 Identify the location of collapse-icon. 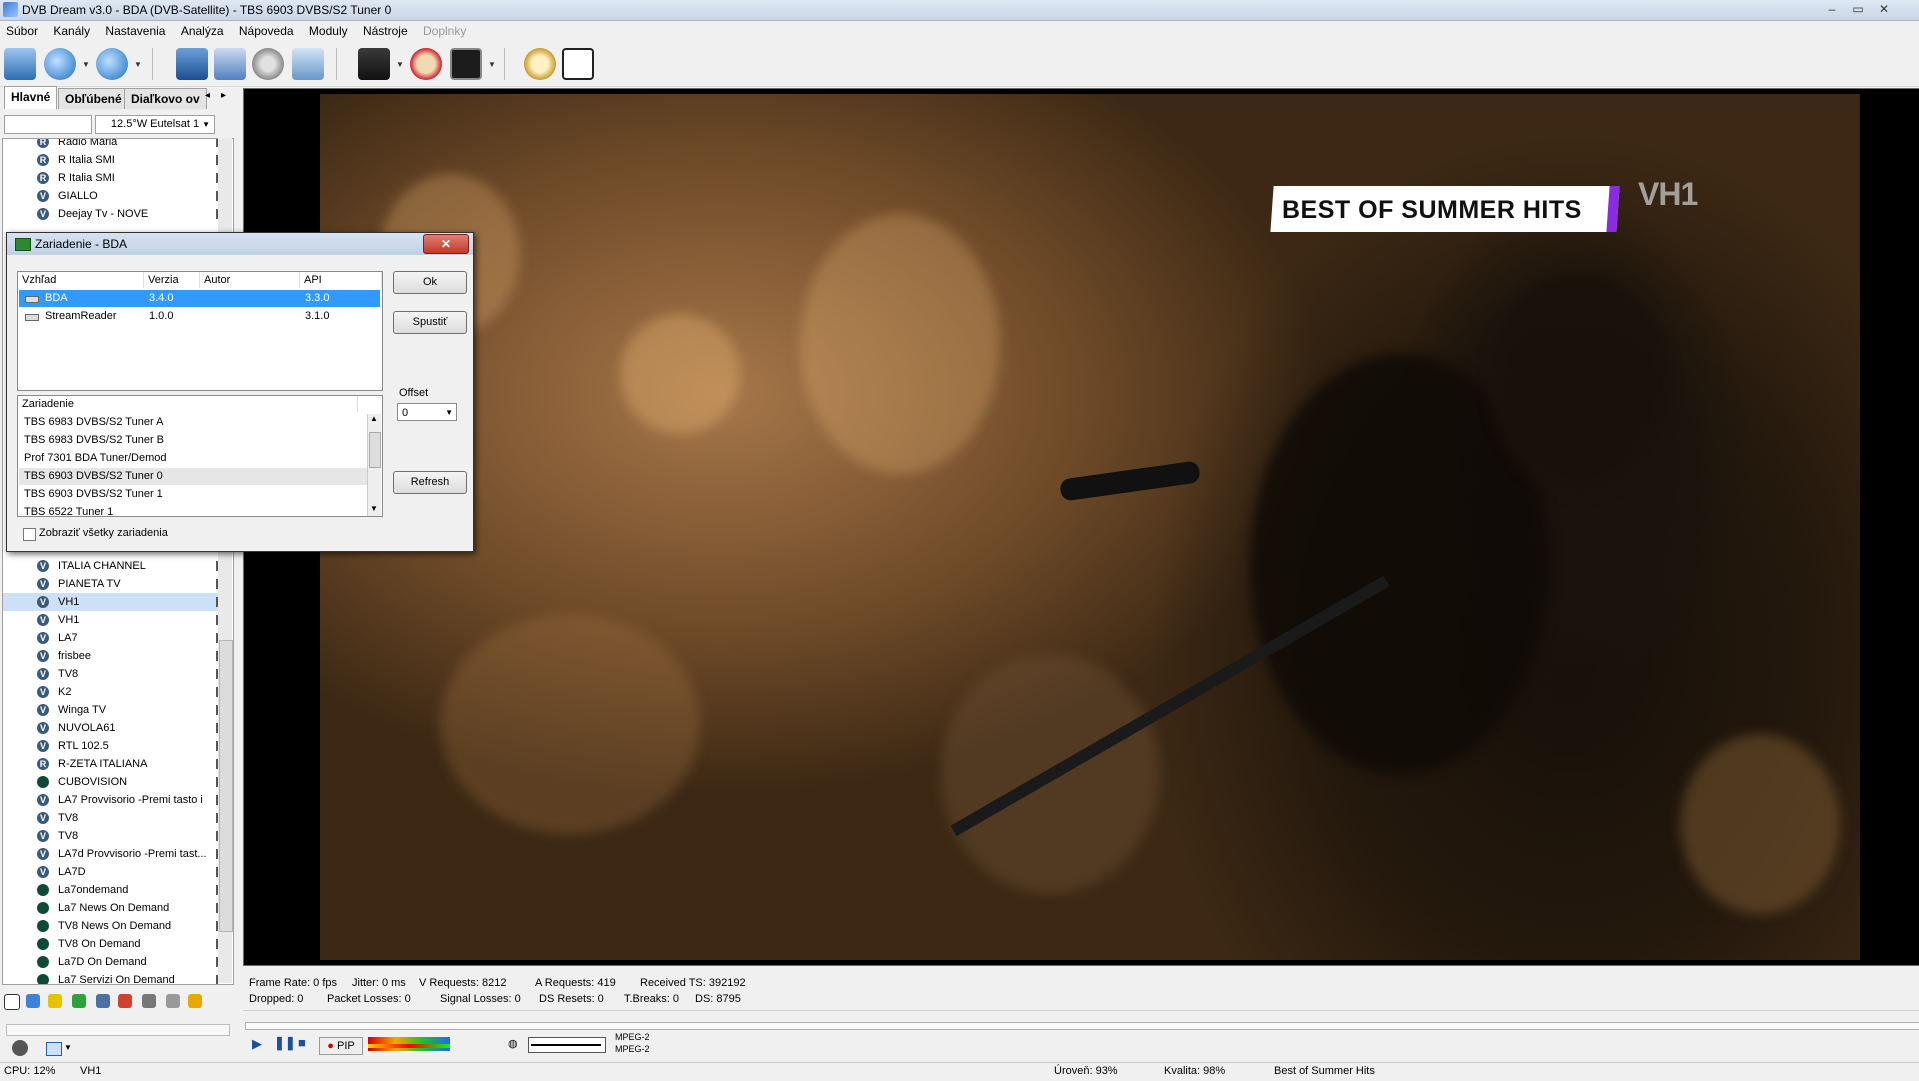
(12, 1002).